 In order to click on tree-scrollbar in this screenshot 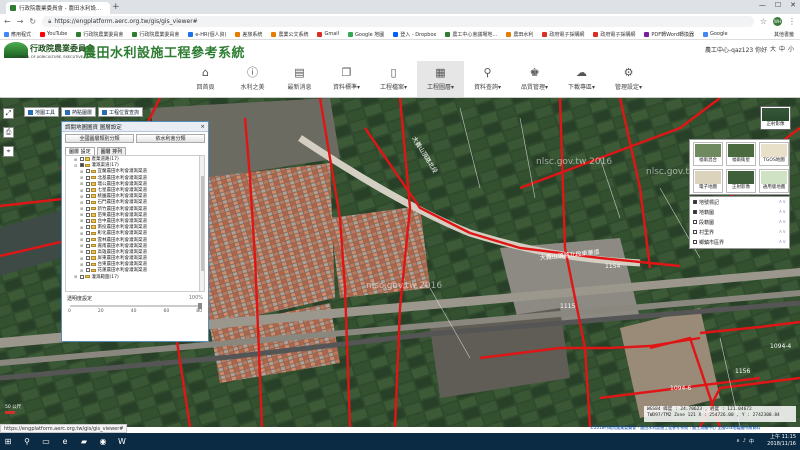, I will do `click(201, 223)`.